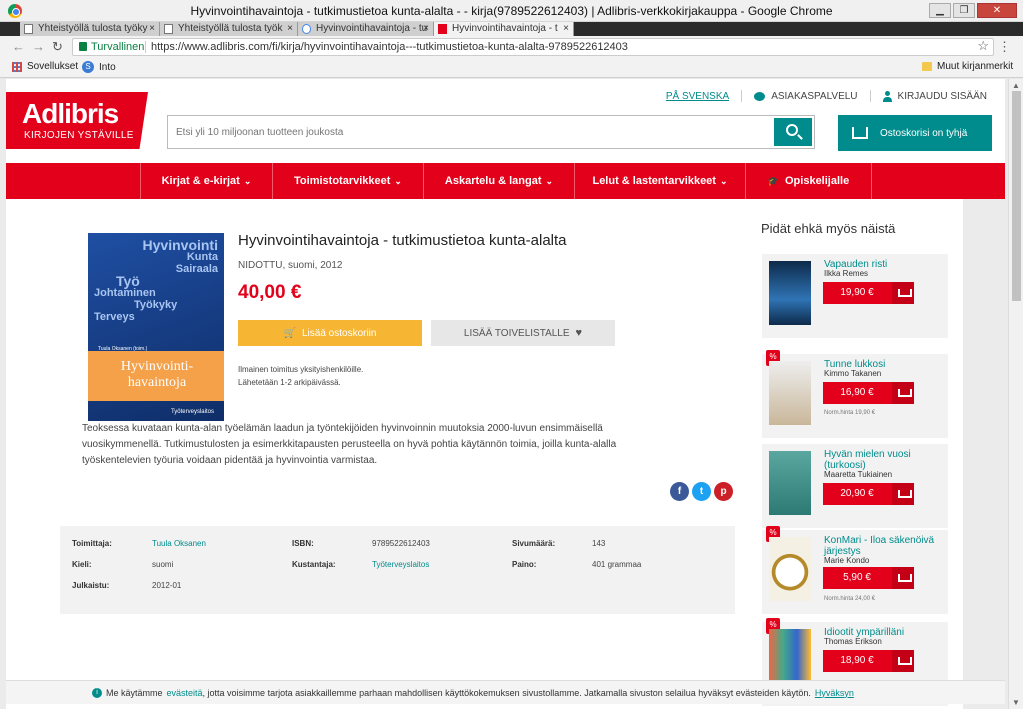  I want to click on add-to-cart-label: Lisää ostoskoriin, so click(339, 333).